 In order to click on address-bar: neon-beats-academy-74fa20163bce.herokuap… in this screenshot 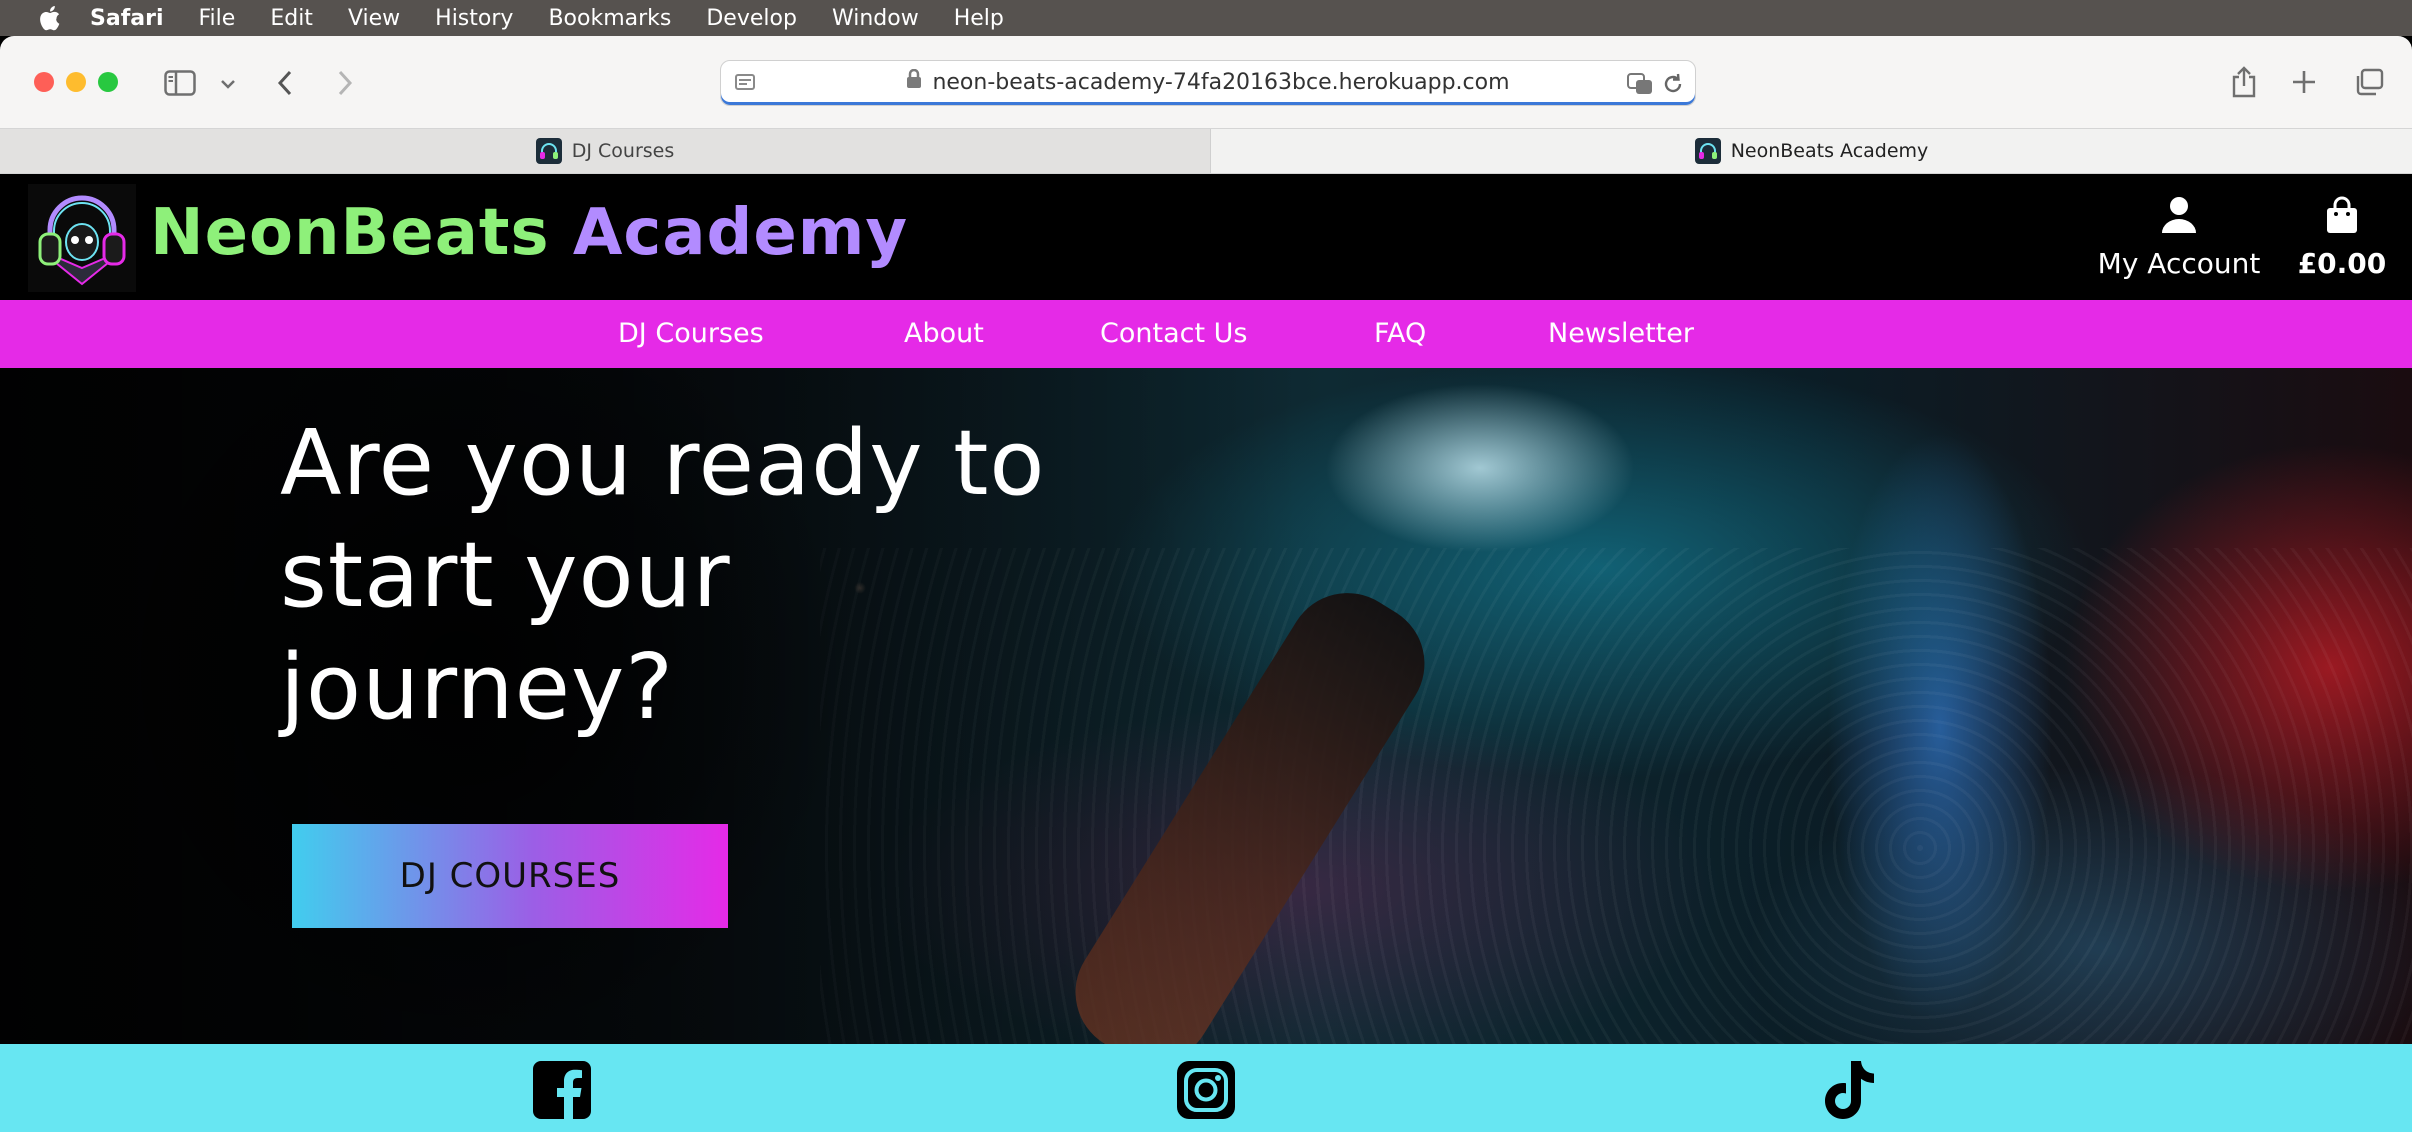, I will do `click(1208, 83)`.